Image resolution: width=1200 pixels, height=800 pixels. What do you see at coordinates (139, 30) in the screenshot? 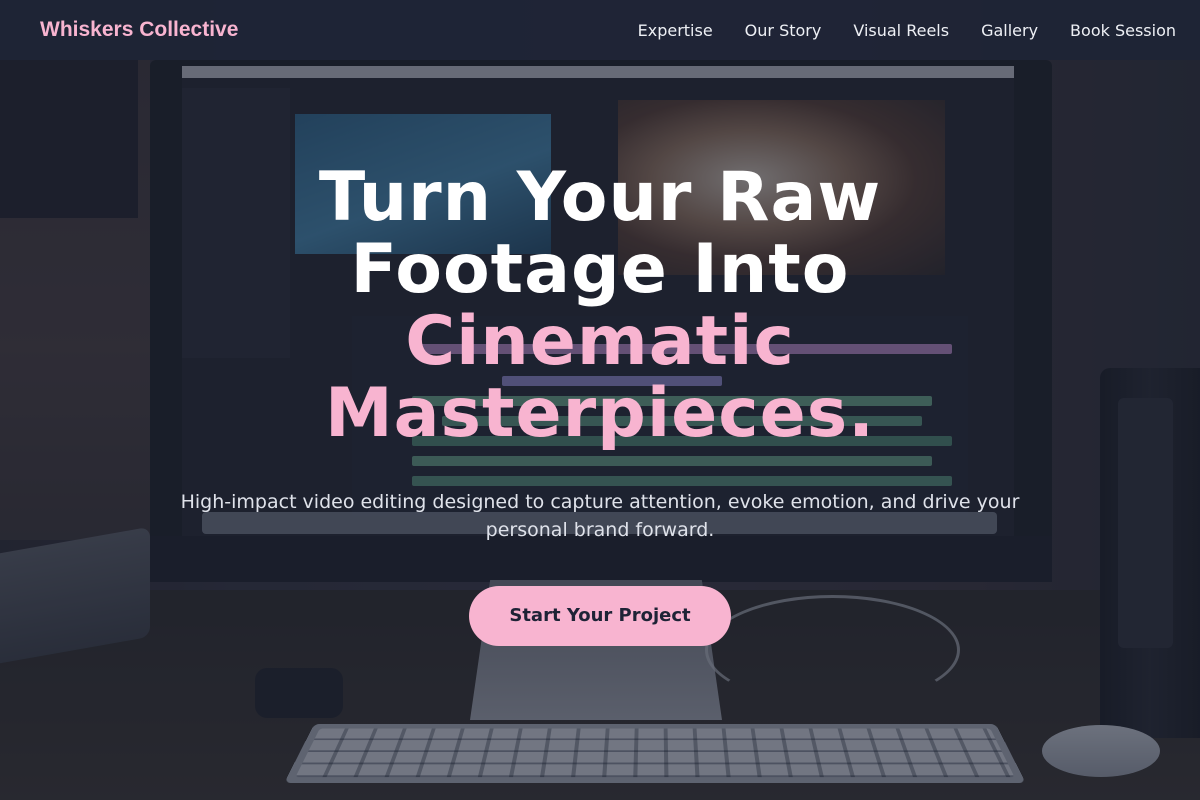
I see `brand-logo: Whiskers Collective` at bounding box center [139, 30].